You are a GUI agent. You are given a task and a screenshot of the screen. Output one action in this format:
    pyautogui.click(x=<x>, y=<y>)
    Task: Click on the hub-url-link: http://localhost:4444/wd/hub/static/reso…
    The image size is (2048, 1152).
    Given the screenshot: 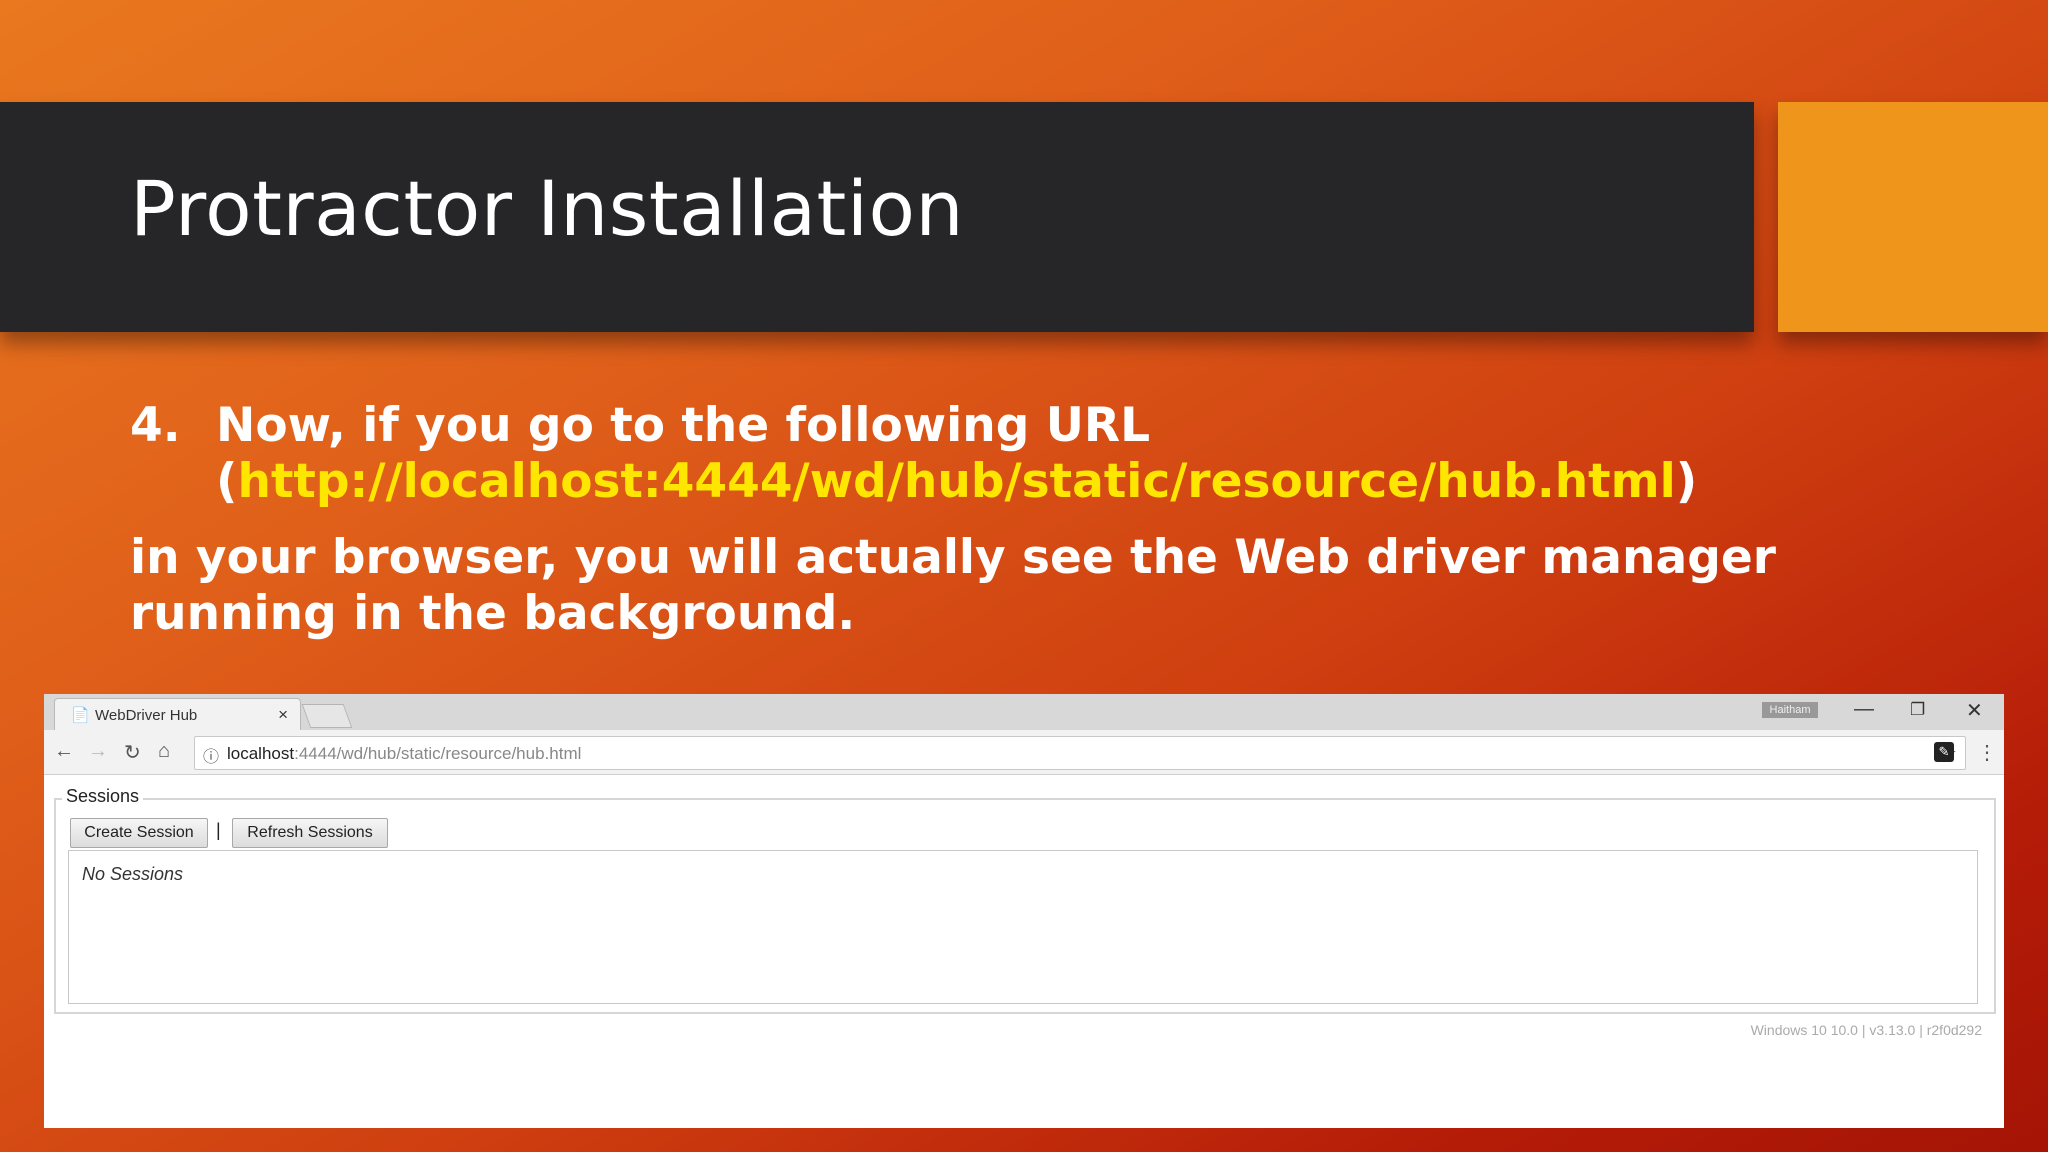 What is the action you would take?
    pyautogui.click(x=956, y=481)
    